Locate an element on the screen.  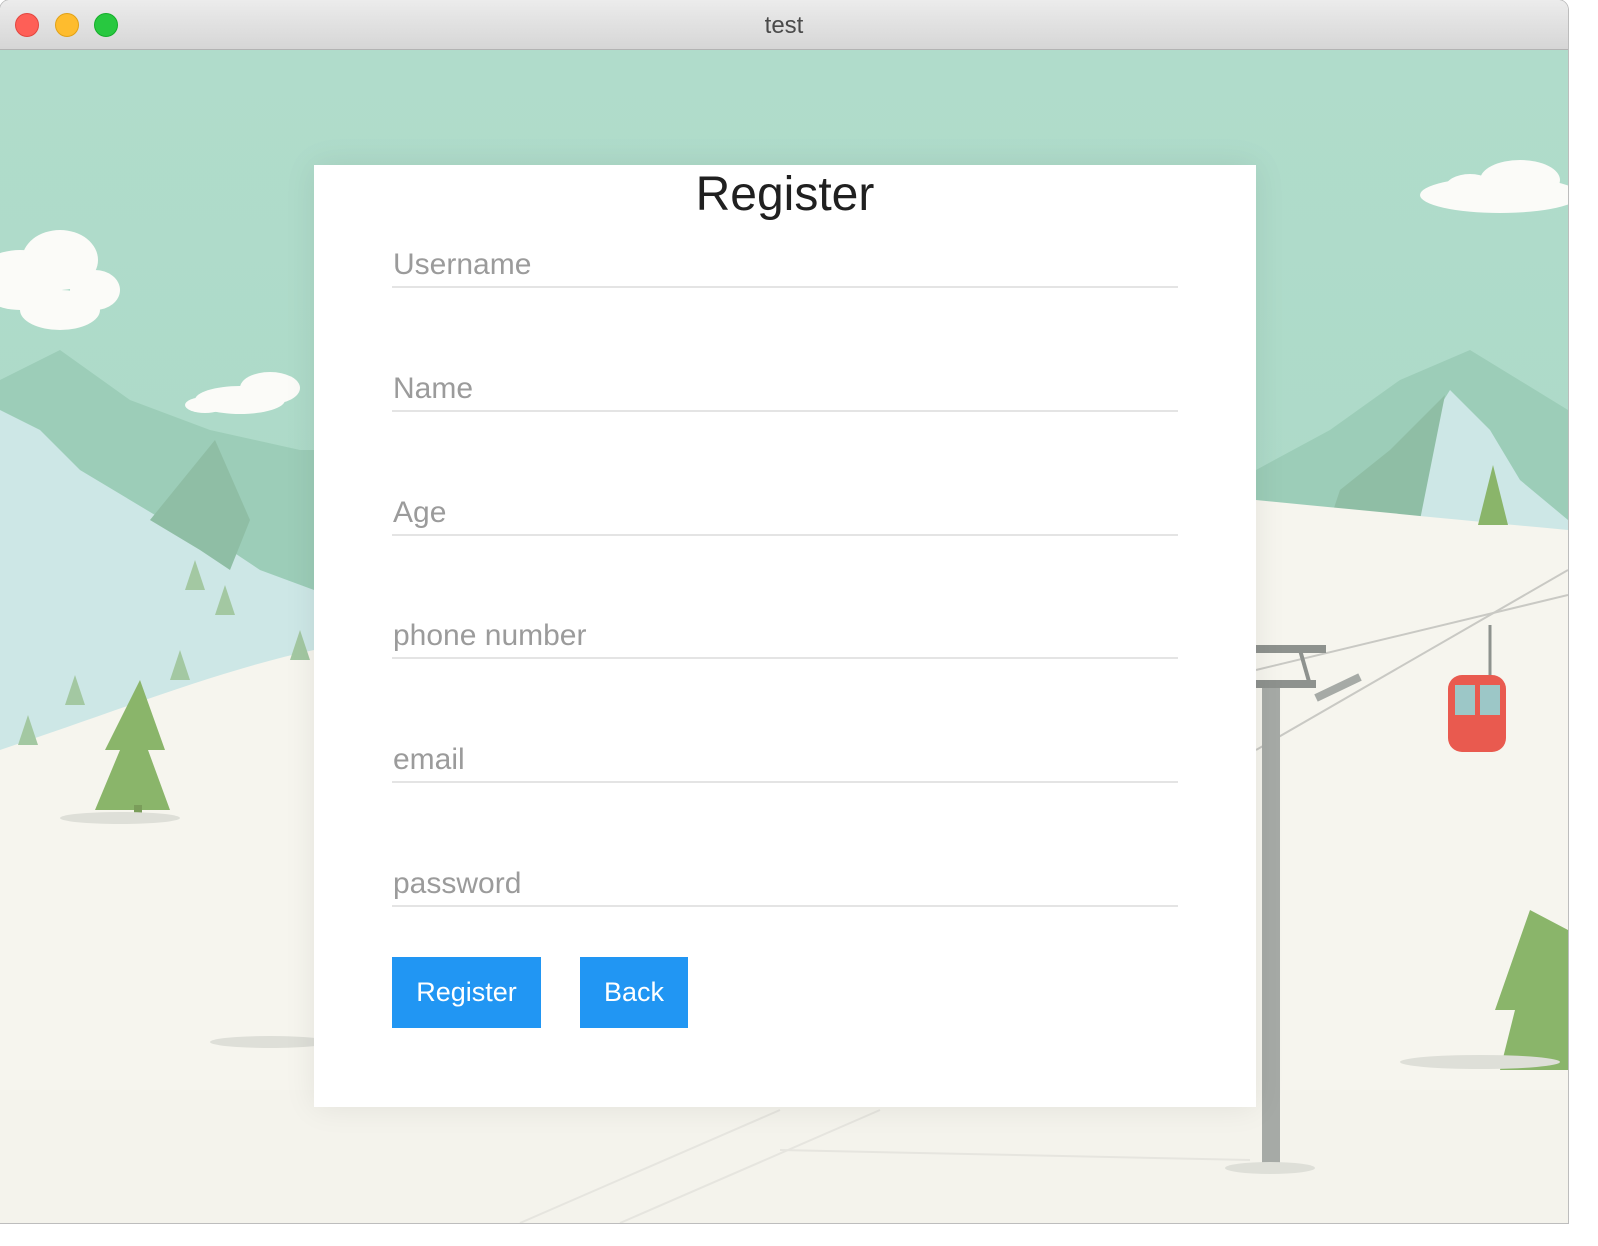
title-bar: test is located at coordinates (784, 25).